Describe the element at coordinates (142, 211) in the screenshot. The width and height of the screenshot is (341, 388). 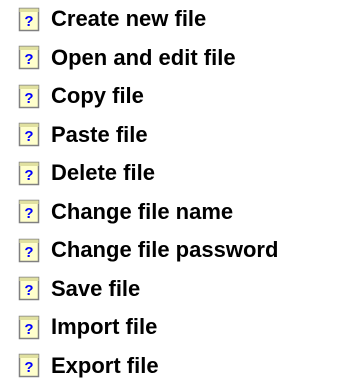
I see `help-topic-label: Change file name` at that location.